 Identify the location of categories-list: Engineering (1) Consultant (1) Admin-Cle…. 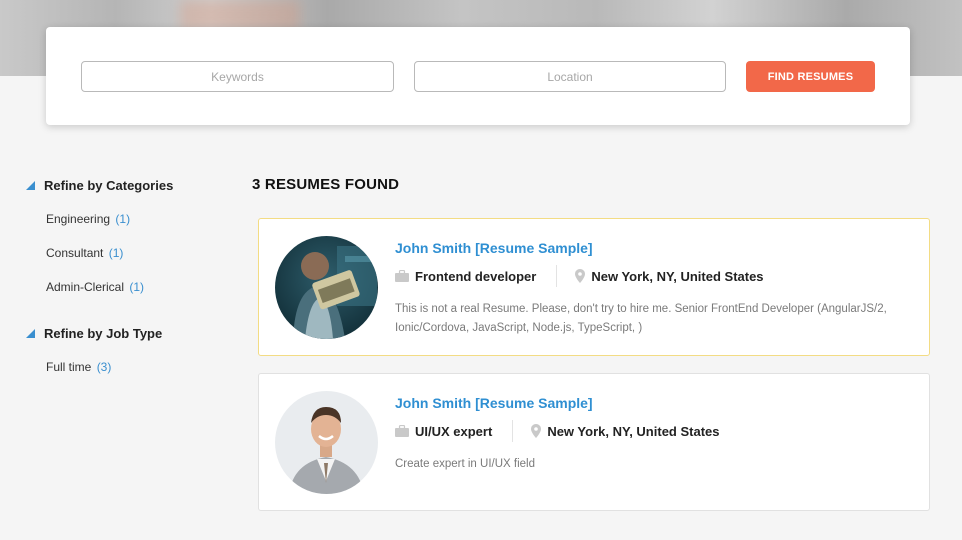
(136, 253).